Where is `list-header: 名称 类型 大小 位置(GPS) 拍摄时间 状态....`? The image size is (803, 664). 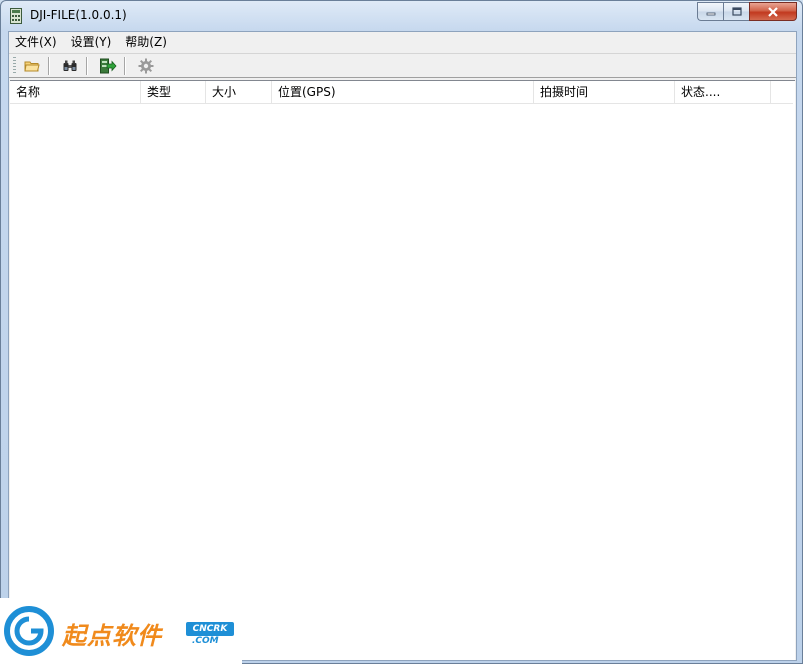 list-header: 名称 类型 大小 位置(GPS) 拍摄时间 状态.... is located at coordinates (401, 92).